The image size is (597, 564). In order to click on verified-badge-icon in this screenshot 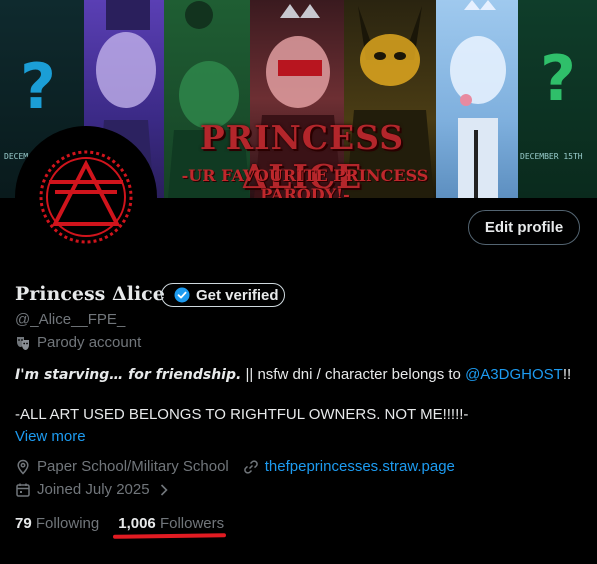, I will do `click(182, 295)`.